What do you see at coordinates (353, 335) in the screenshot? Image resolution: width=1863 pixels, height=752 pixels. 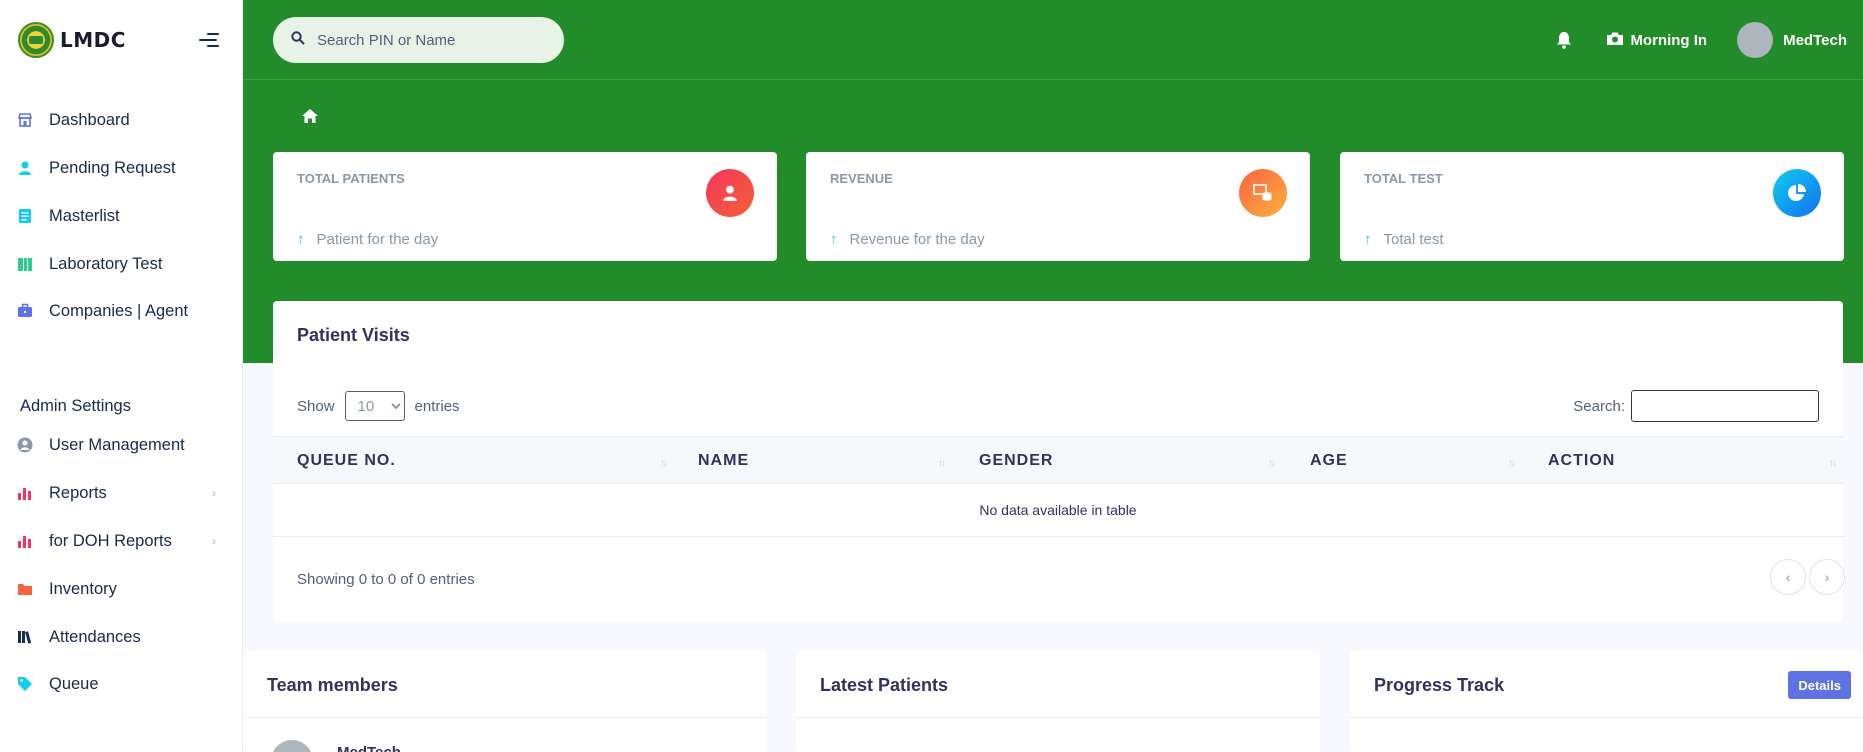 I see `card-title: Patient Visits` at bounding box center [353, 335].